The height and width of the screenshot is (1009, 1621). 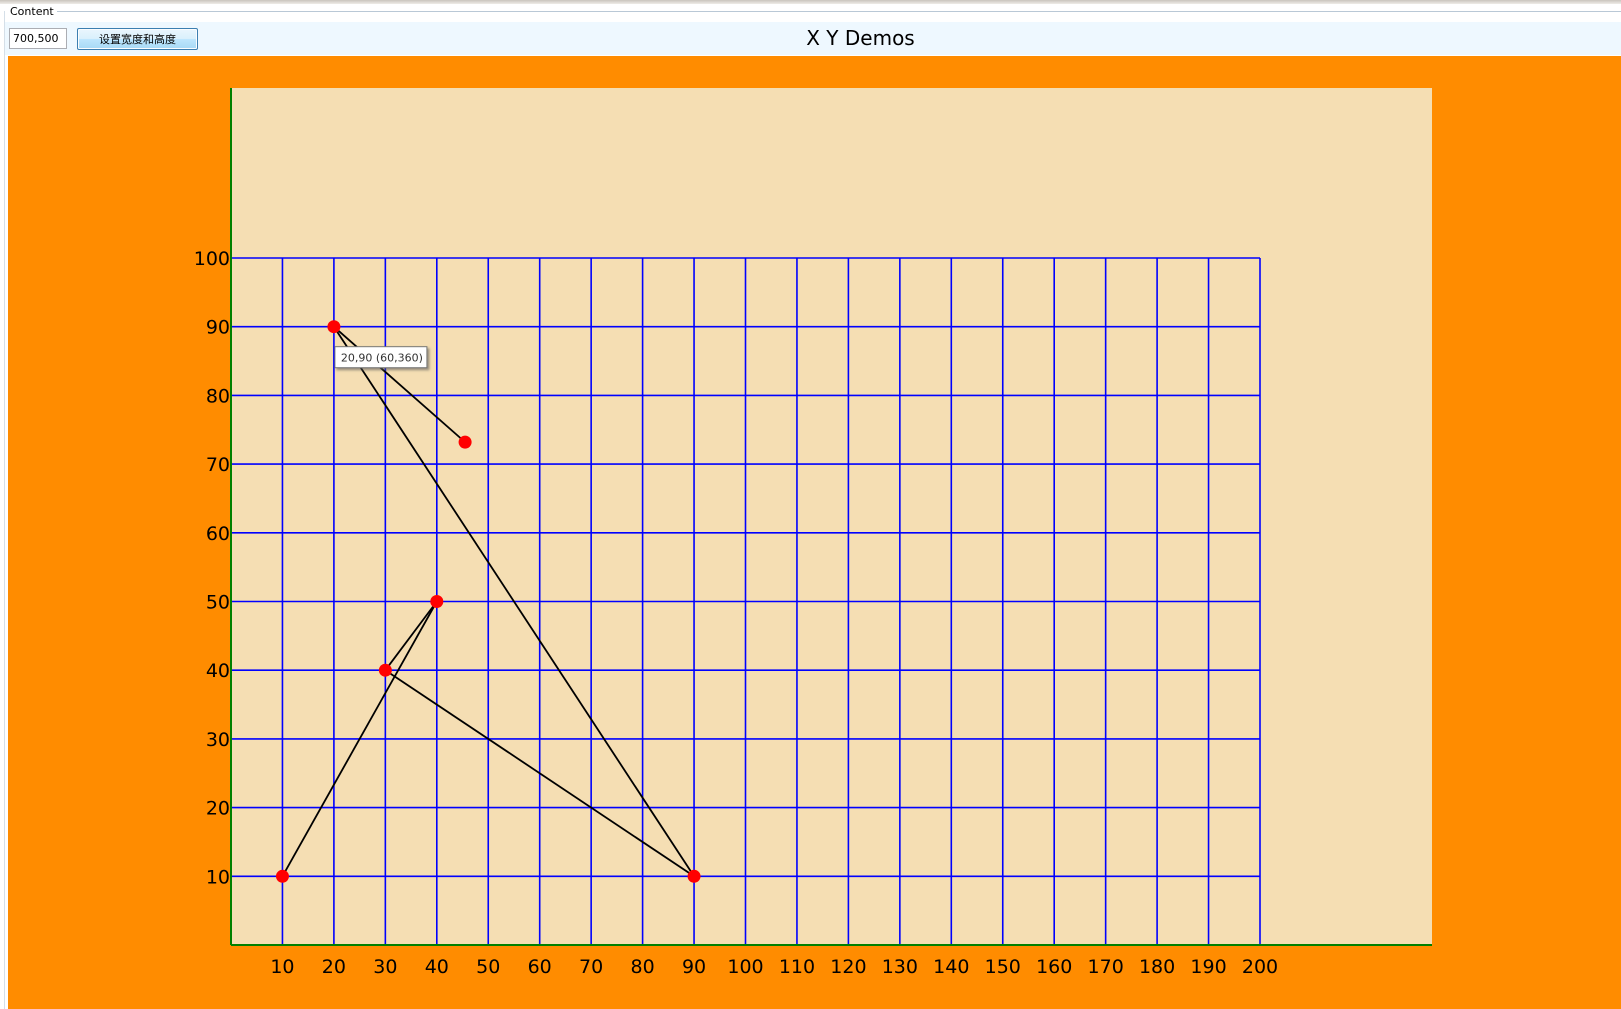 What do you see at coordinates (218, 809) in the screenshot?
I see `y-tick-label: 20` at bounding box center [218, 809].